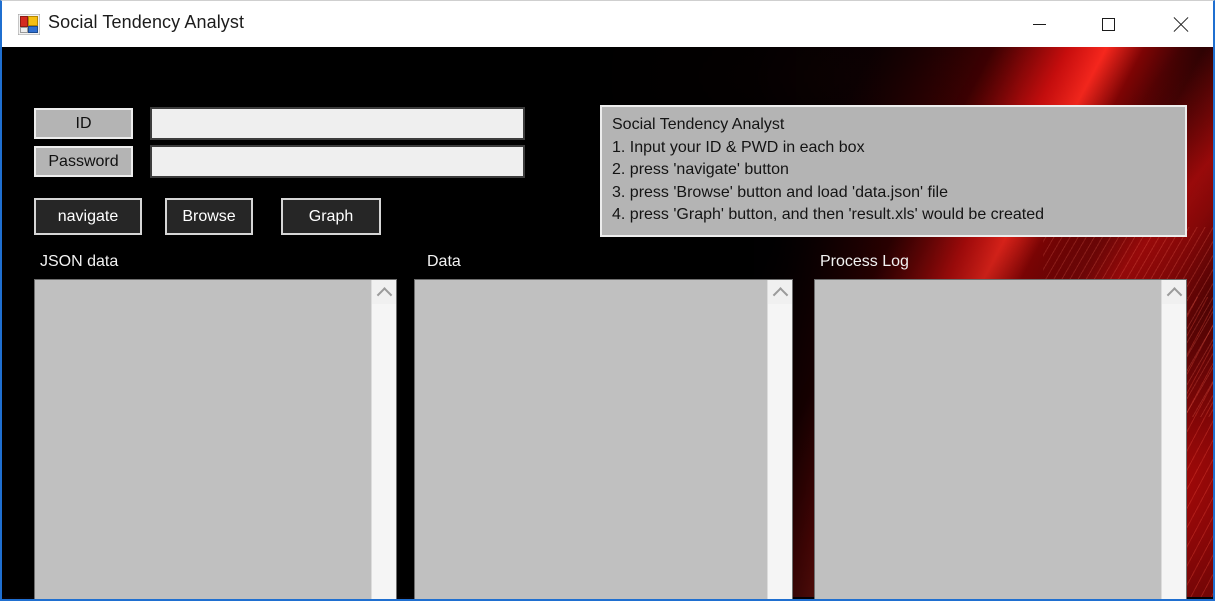  What do you see at coordinates (29, 24) in the screenshot?
I see `winforms-app-icon` at bounding box center [29, 24].